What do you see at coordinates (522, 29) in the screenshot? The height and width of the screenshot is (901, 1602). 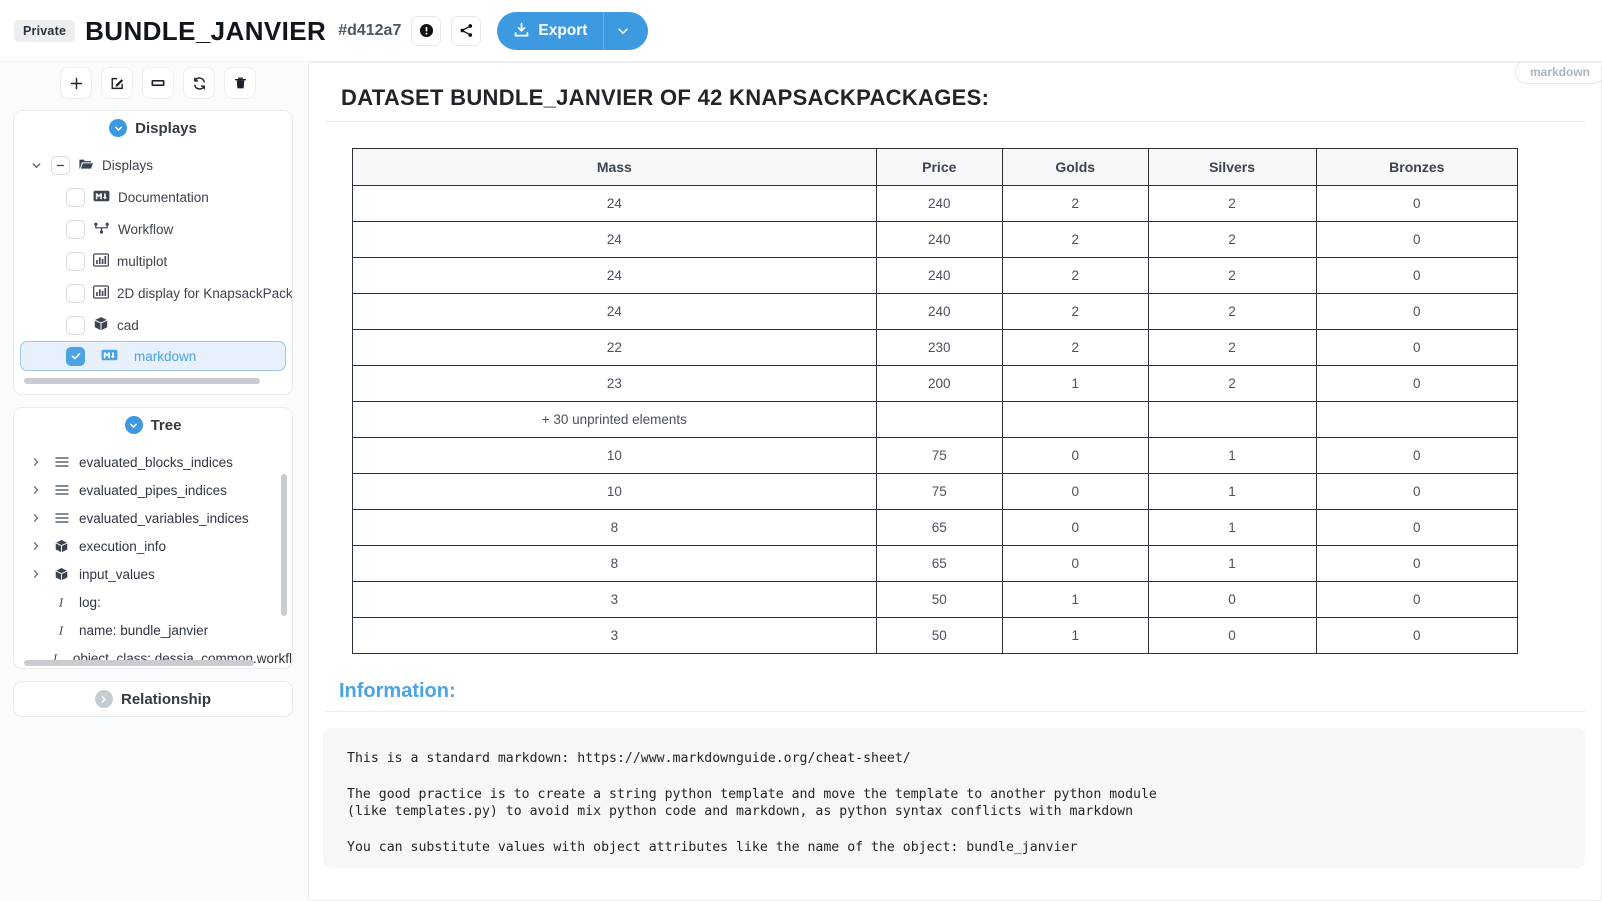 I see `download-icon` at bounding box center [522, 29].